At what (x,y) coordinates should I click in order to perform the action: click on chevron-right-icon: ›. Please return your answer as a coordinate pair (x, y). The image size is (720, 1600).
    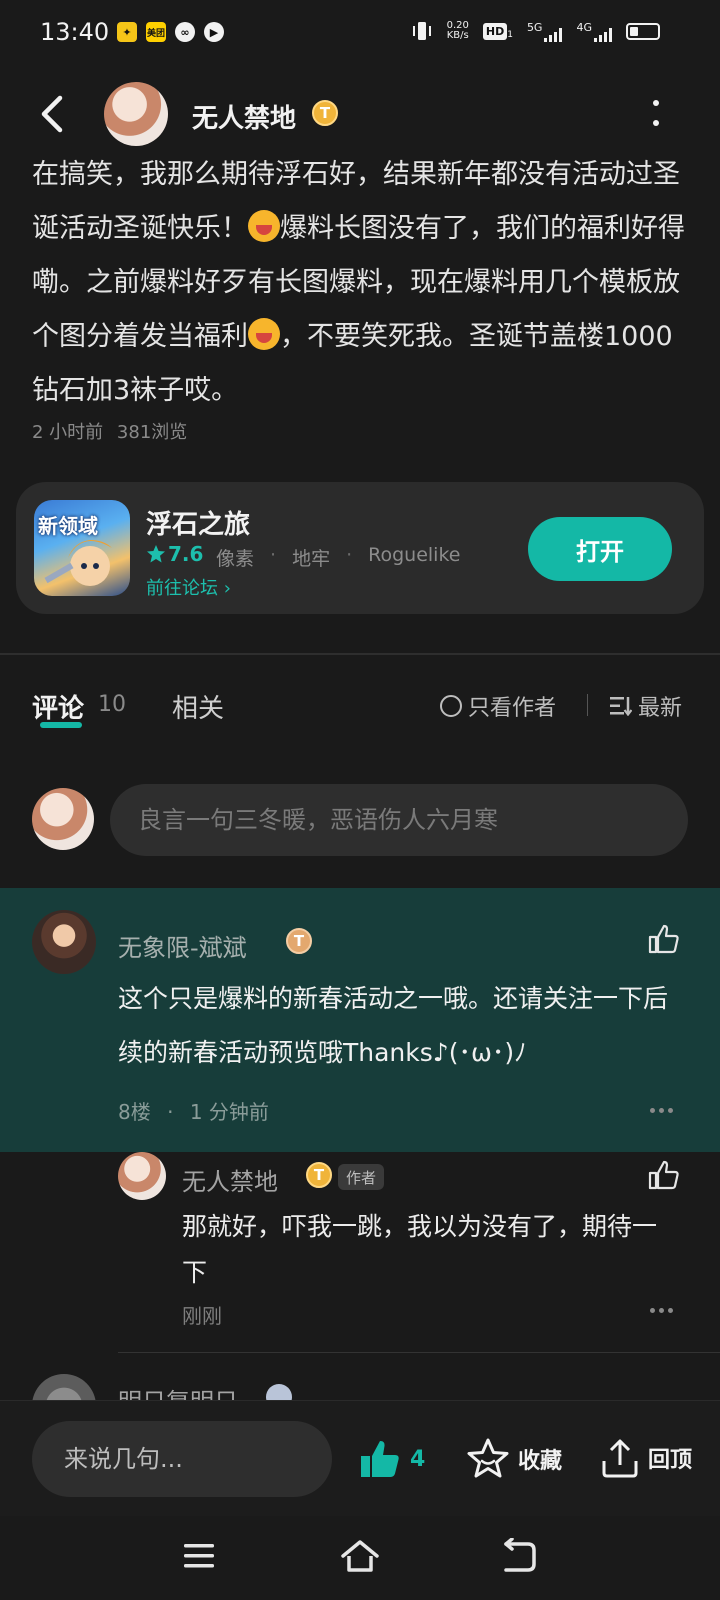
    Looking at the image, I should click on (227, 588).